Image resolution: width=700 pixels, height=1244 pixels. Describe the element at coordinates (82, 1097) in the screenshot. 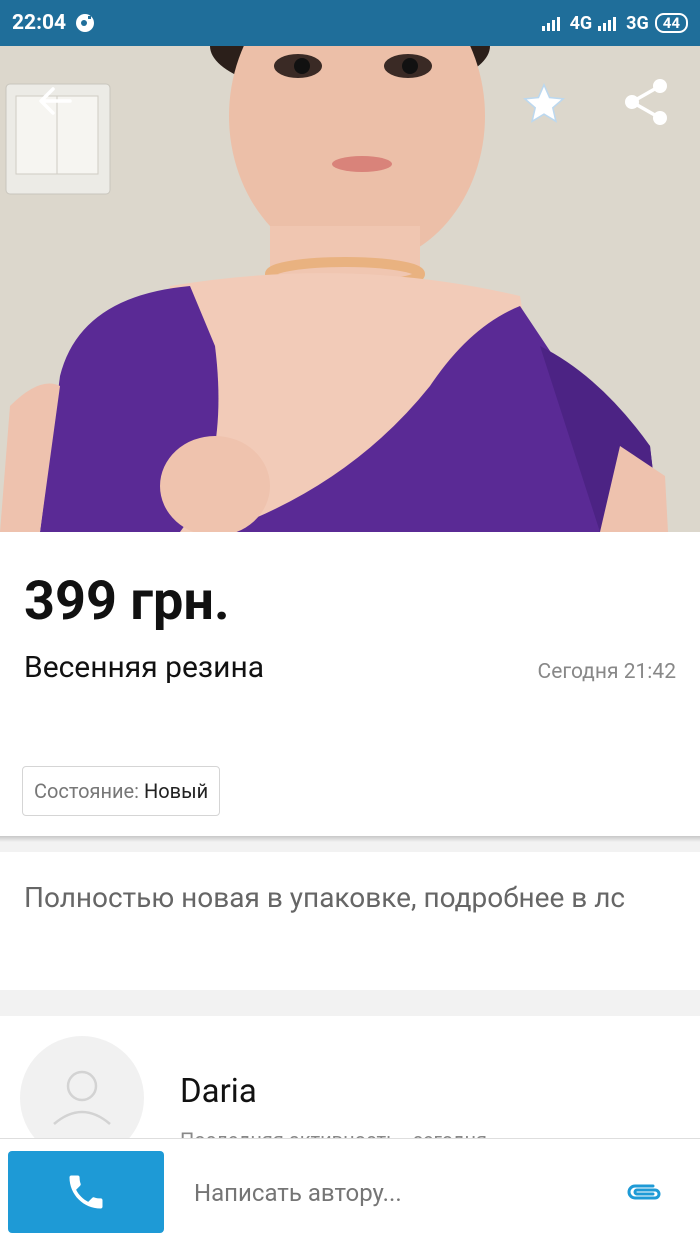

I see `user-icon` at that location.